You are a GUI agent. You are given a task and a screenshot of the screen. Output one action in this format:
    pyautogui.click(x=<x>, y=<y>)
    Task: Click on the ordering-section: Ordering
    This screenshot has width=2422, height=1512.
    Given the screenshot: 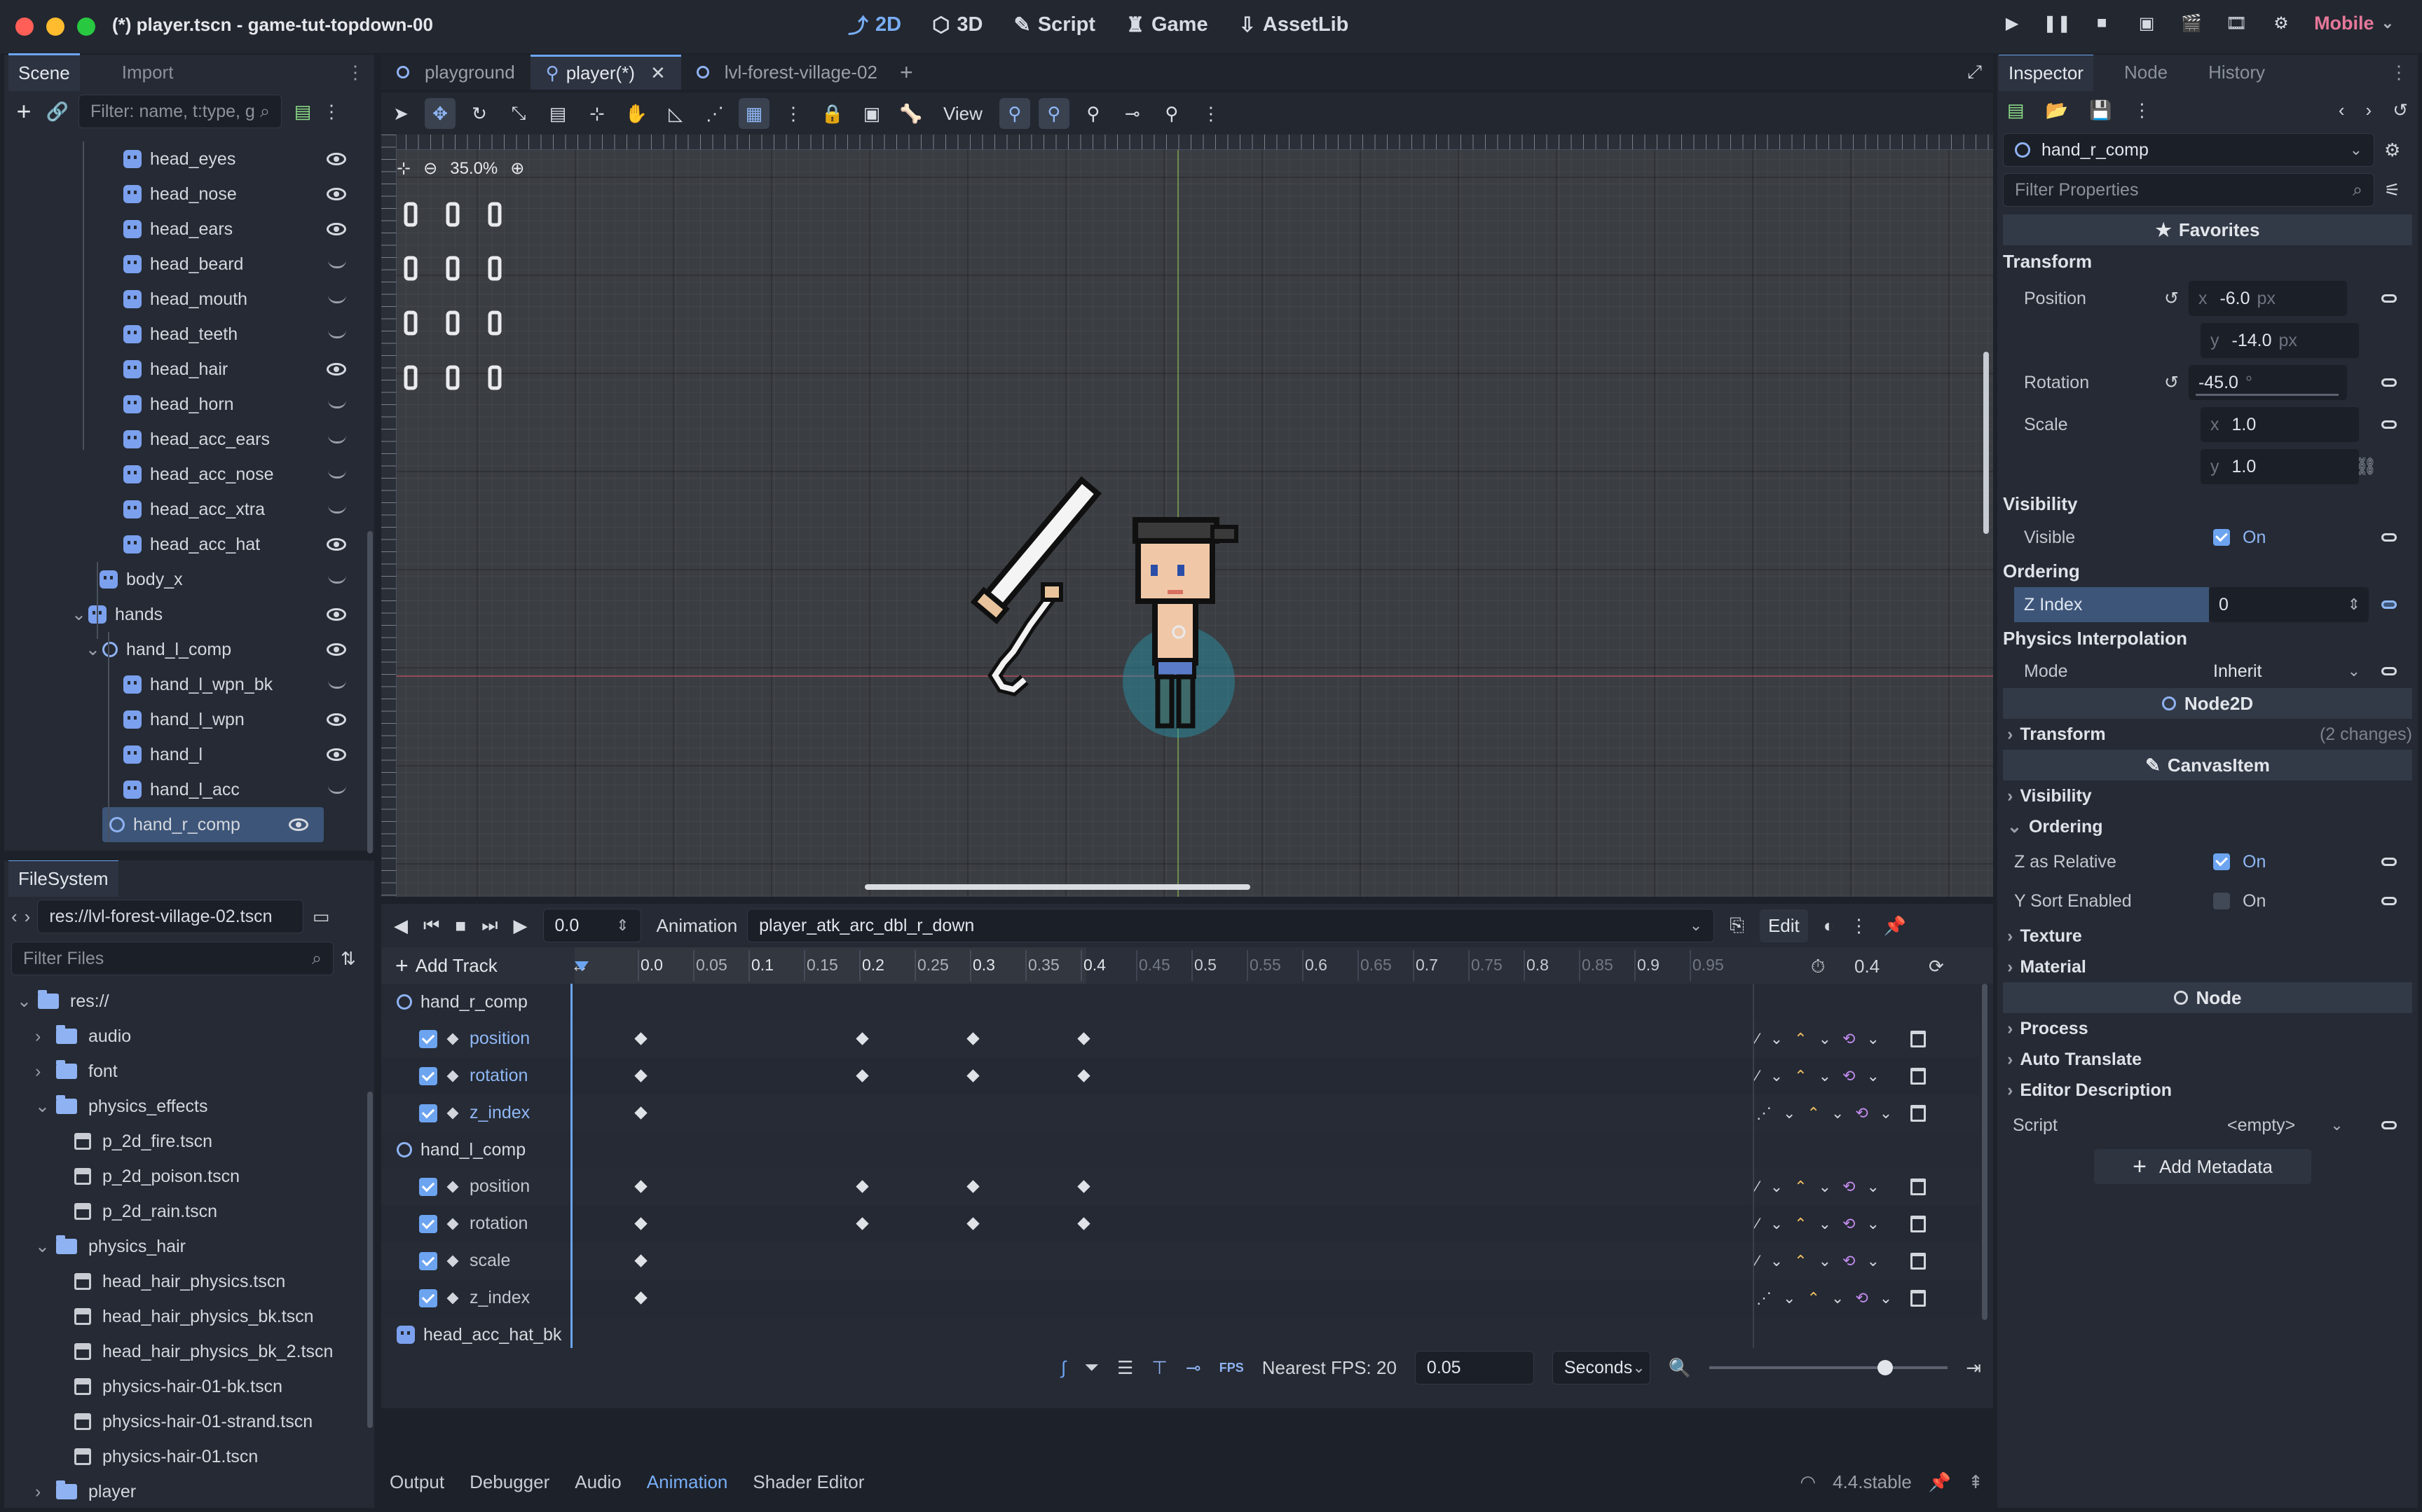 What is the action you would take?
    pyautogui.click(x=2208, y=571)
    